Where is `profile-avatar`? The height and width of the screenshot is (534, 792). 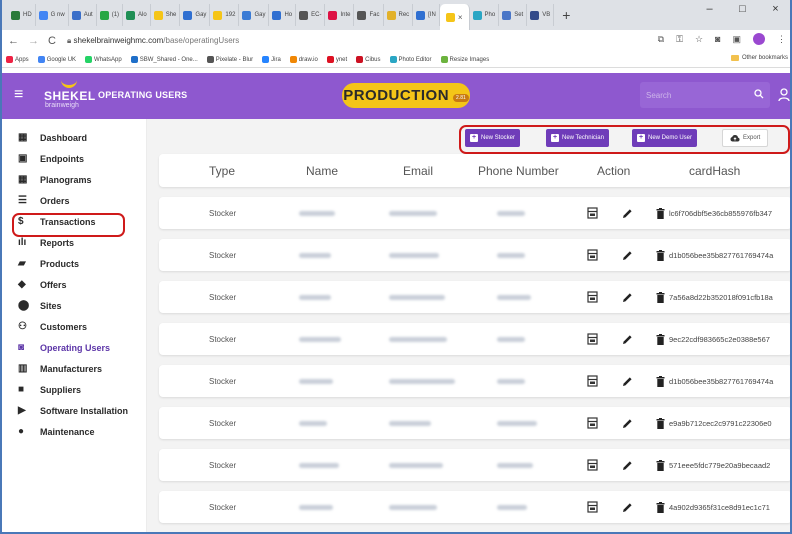 profile-avatar is located at coordinates (759, 39).